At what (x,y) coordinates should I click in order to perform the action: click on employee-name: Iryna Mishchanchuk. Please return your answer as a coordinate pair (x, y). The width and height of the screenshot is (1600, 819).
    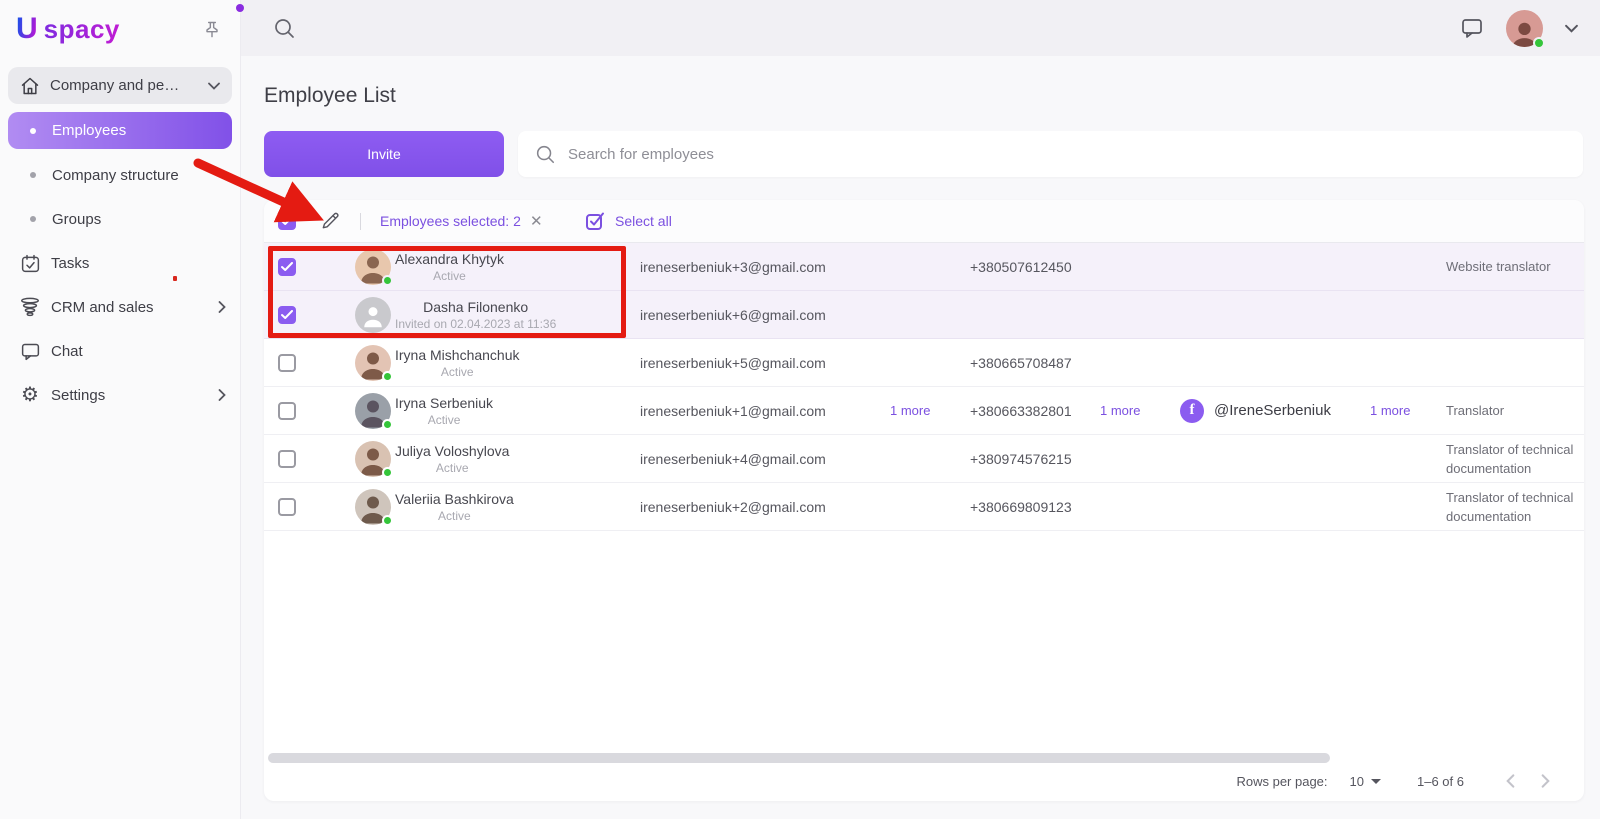
    Looking at the image, I should click on (457, 355).